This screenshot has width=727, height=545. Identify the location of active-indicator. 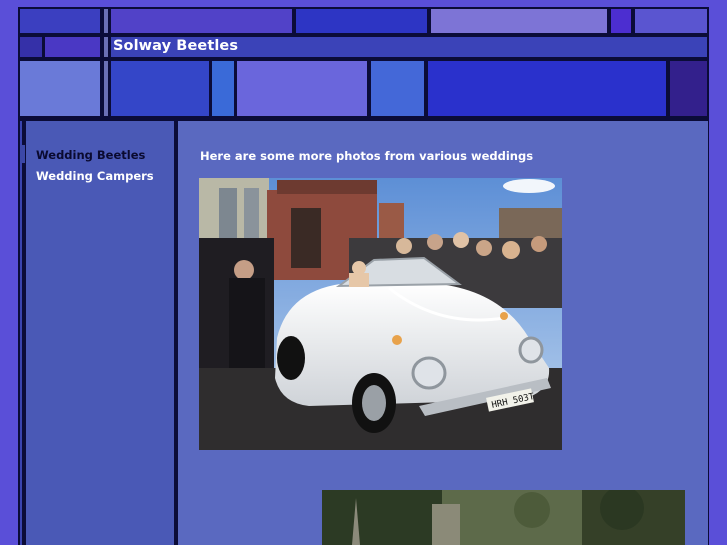
(22, 154).